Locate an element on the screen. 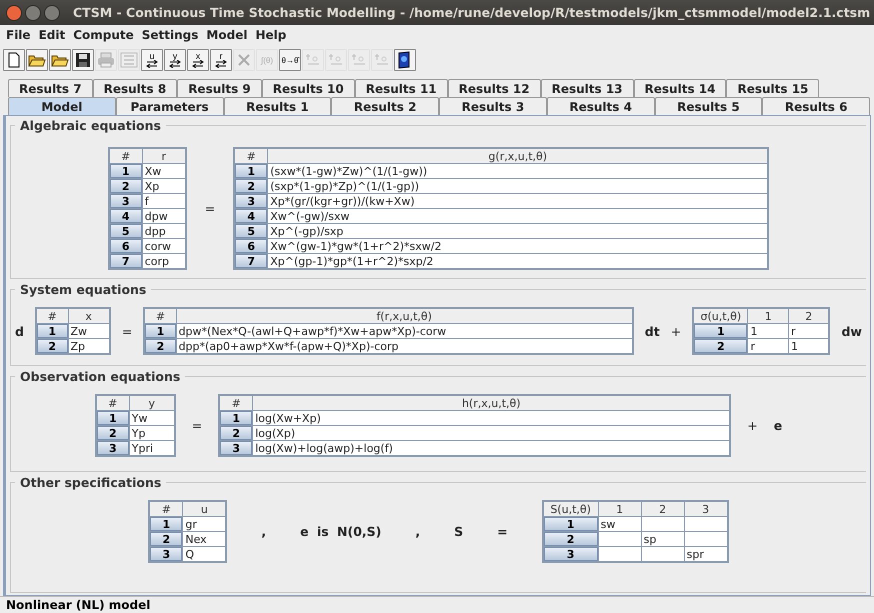  toolbar-button: x is located at coordinates (198, 60).